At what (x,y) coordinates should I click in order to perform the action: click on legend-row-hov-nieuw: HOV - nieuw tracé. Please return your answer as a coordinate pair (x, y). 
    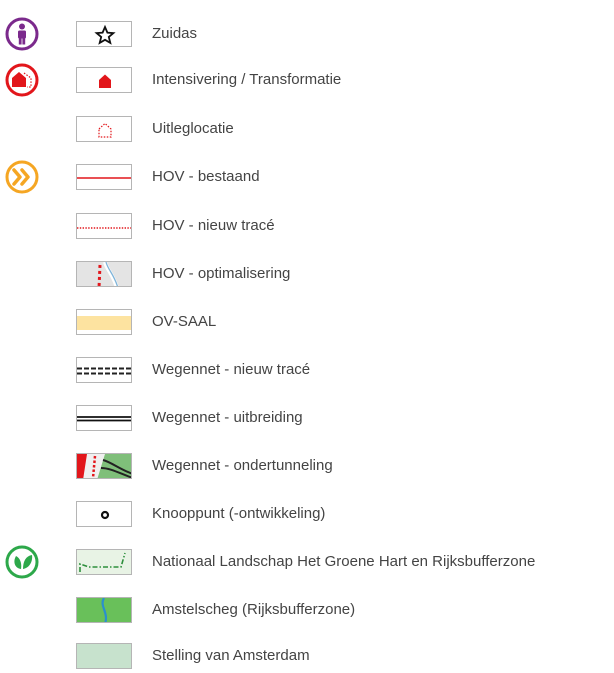
    Looking at the image, I should click on (307, 226).